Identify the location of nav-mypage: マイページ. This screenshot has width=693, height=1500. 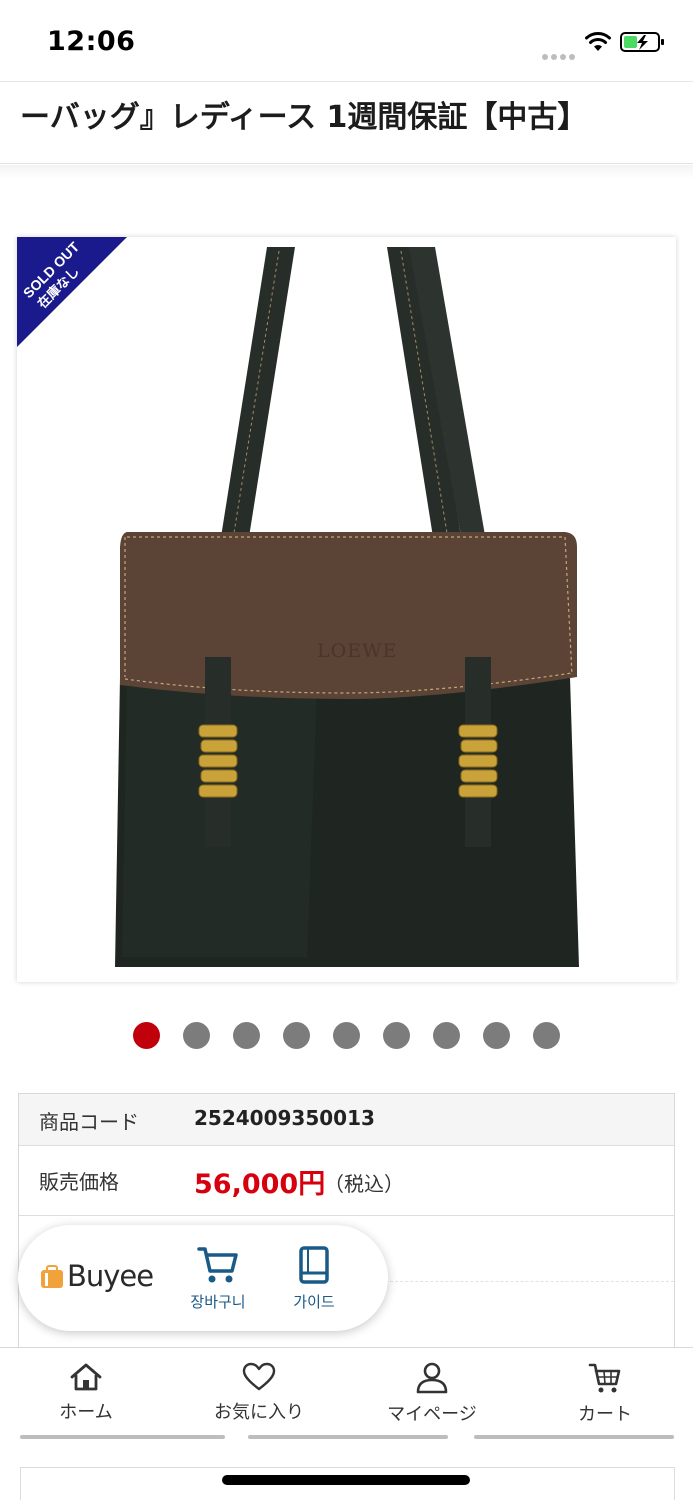
(432, 1394).